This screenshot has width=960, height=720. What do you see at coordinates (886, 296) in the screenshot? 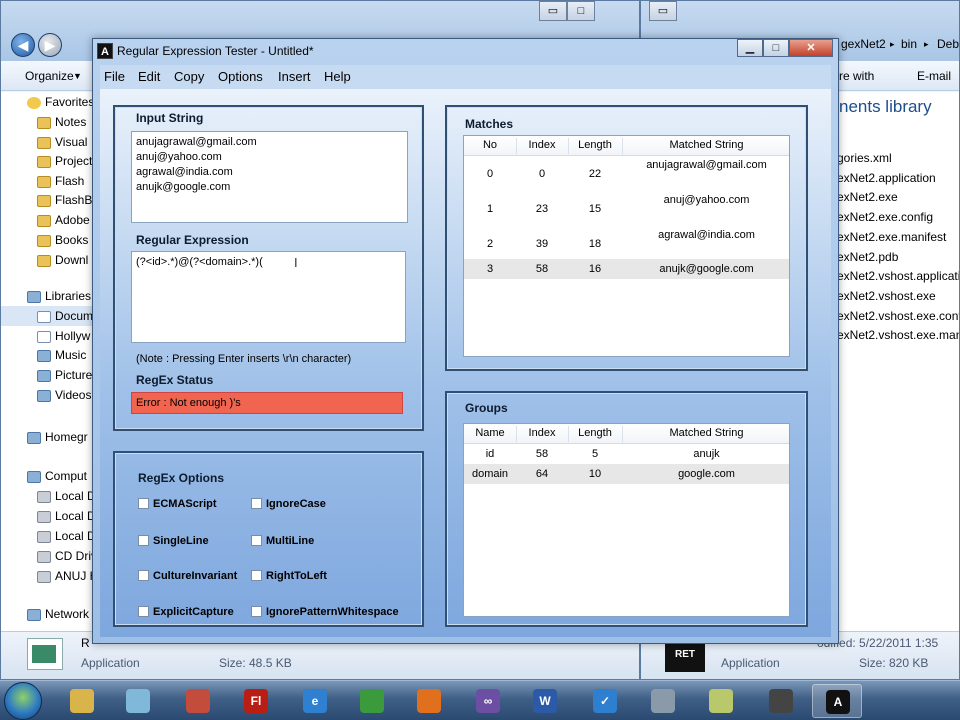
I see `file-item: exNet2.vshost.exe` at bounding box center [886, 296].